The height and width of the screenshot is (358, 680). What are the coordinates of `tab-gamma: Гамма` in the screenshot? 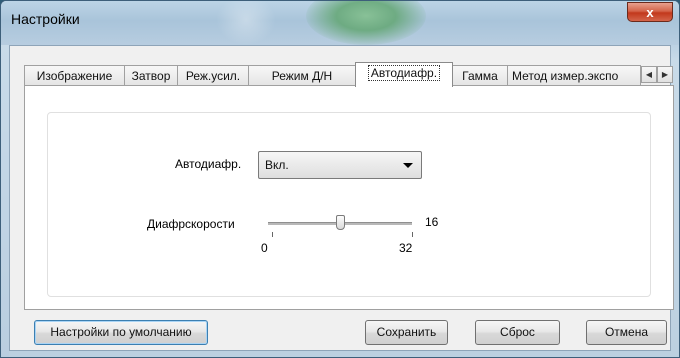 It's located at (480, 75).